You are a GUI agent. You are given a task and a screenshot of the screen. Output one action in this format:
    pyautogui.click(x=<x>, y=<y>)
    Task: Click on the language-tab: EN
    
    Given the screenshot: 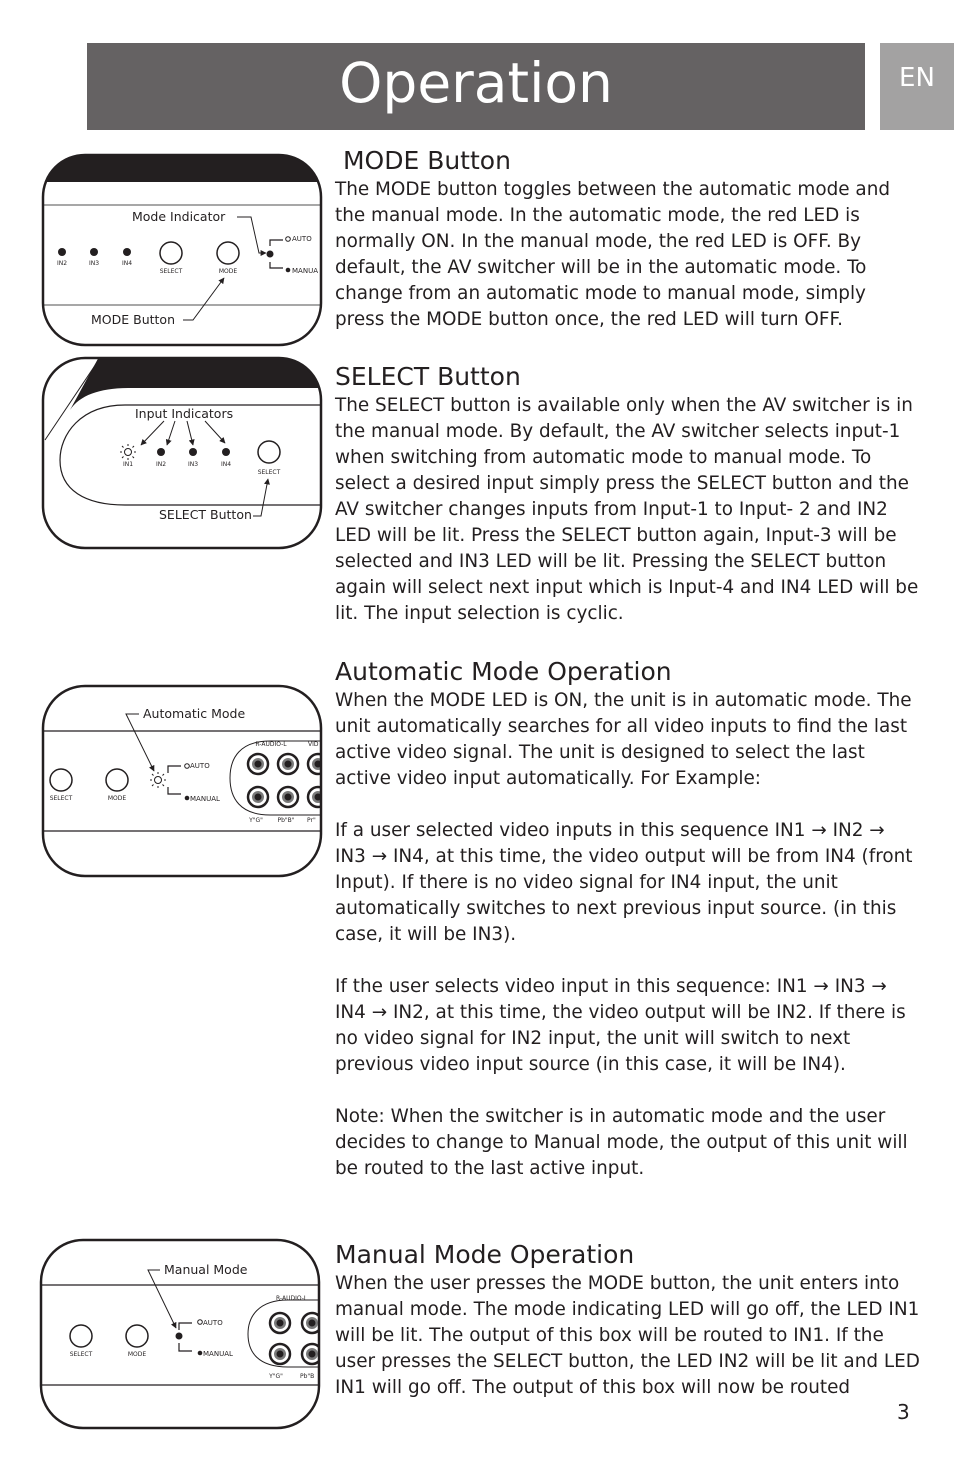 What is the action you would take?
    pyautogui.click(x=917, y=86)
    